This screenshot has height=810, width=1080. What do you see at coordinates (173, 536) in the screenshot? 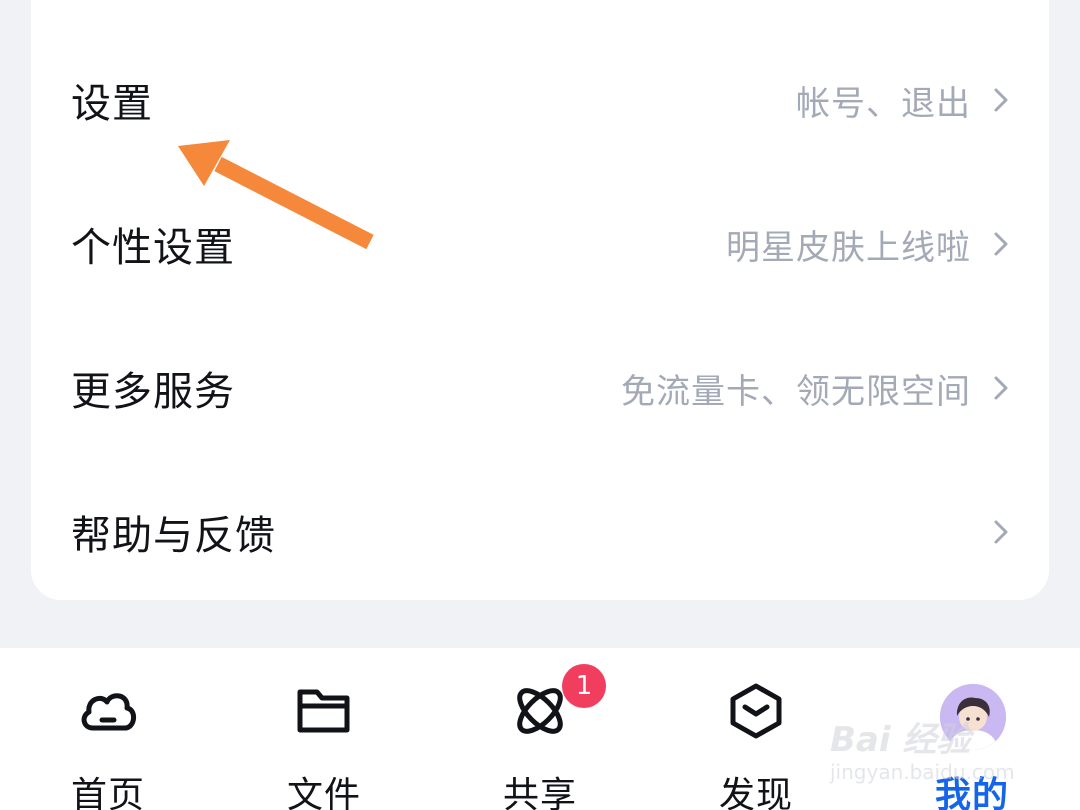
I see `menu-item-title: 帮助与反馈` at bounding box center [173, 536].